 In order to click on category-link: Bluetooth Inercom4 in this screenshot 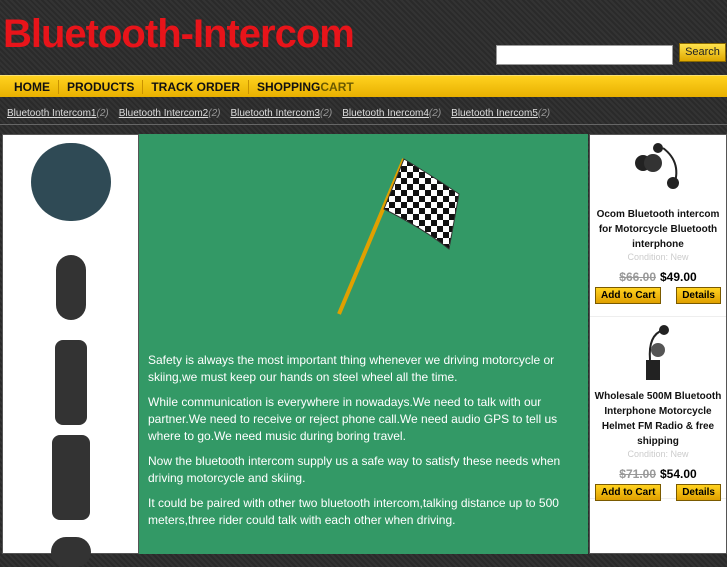, I will do `click(385, 113)`.